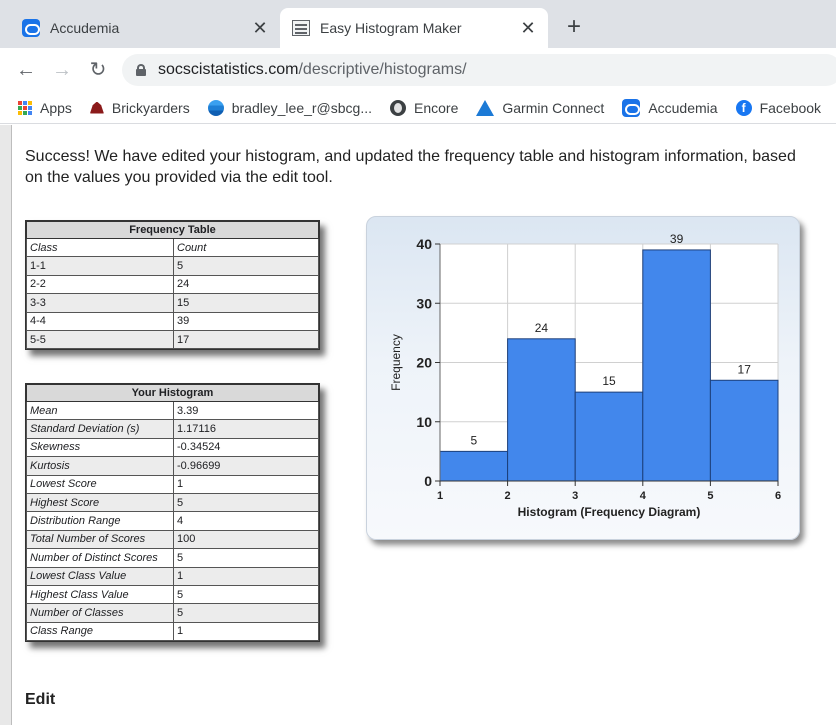 This screenshot has height=725, width=836. I want to click on tab-easy-histogram-maker: Easy Histogram Maker ✕, so click(414, 28).